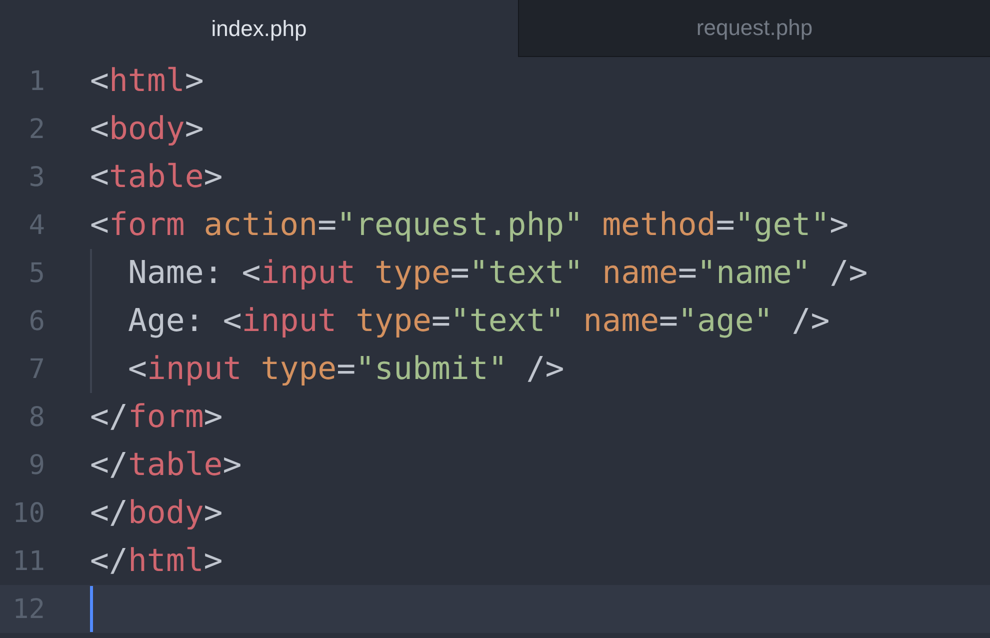 The image size is (990, 638). Describe the element at coordinates (754, 28) in the screenshot. I see `file-tab: request.php` at that location.